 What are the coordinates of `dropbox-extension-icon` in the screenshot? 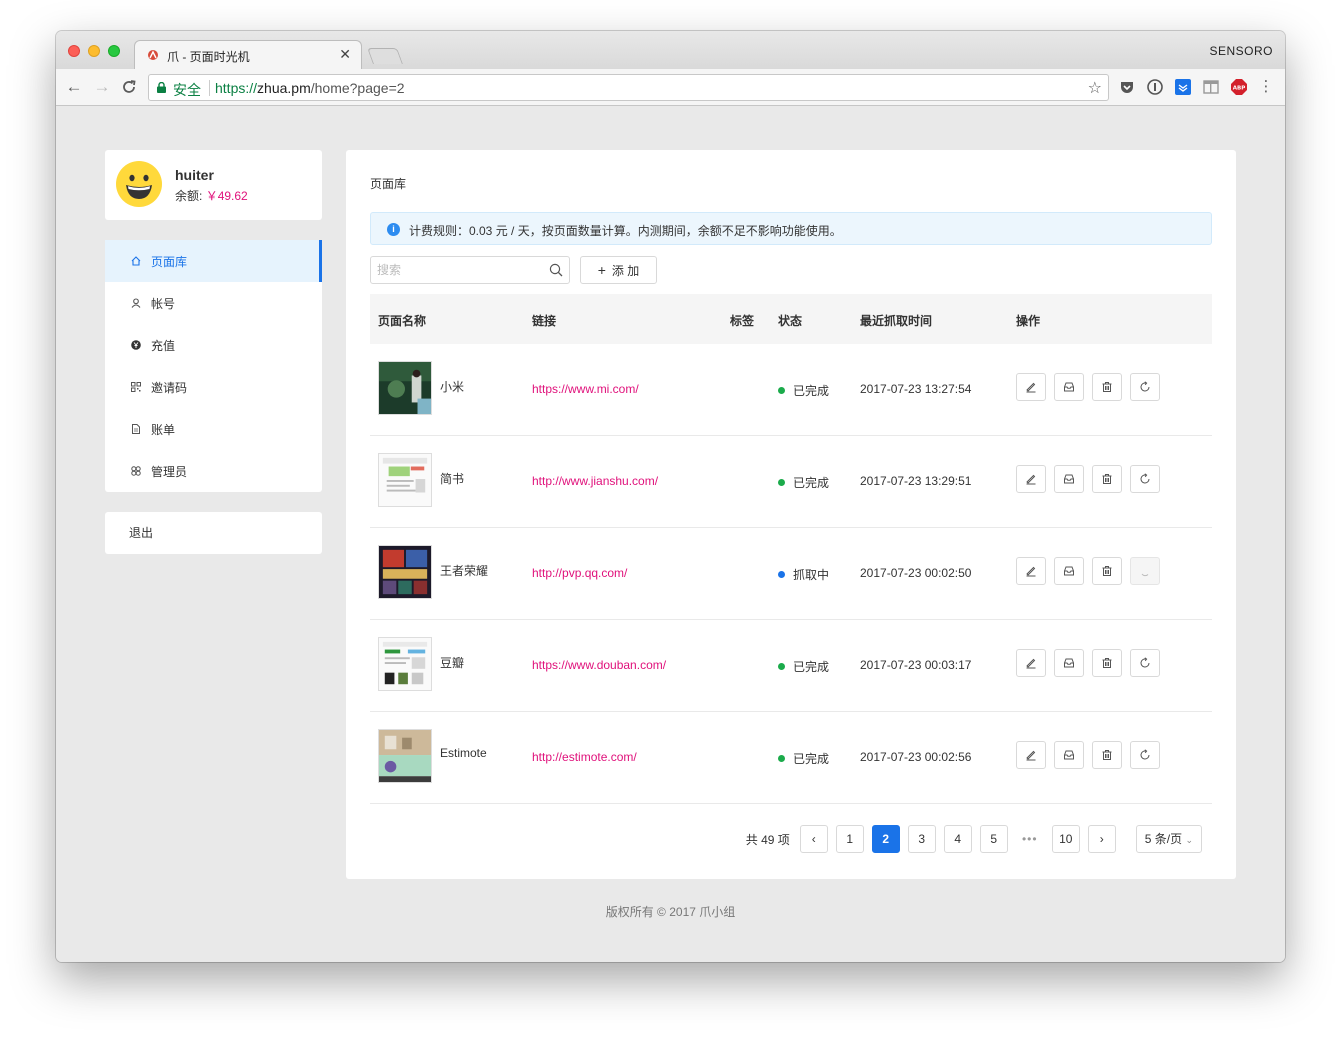 It's located at (1183, 87).